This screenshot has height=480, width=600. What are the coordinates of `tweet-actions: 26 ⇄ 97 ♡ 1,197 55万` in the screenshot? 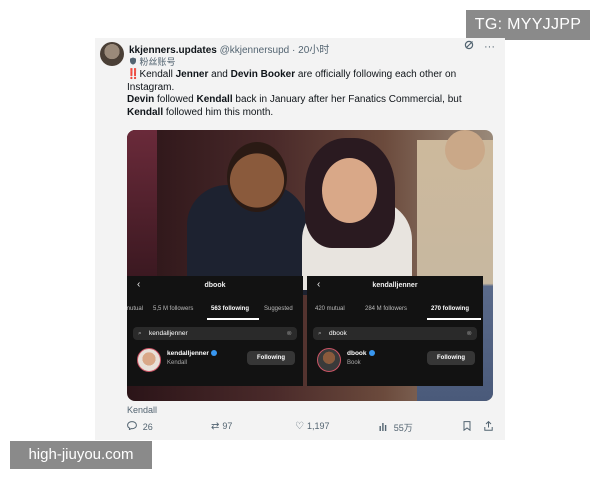 It's located at (314, 427).